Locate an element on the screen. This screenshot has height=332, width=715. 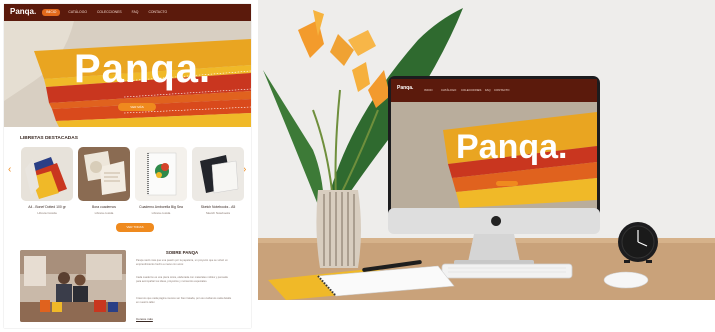
product-card-4-name: Sketch Notebooks - A5 is located at coordinates (218, 207).